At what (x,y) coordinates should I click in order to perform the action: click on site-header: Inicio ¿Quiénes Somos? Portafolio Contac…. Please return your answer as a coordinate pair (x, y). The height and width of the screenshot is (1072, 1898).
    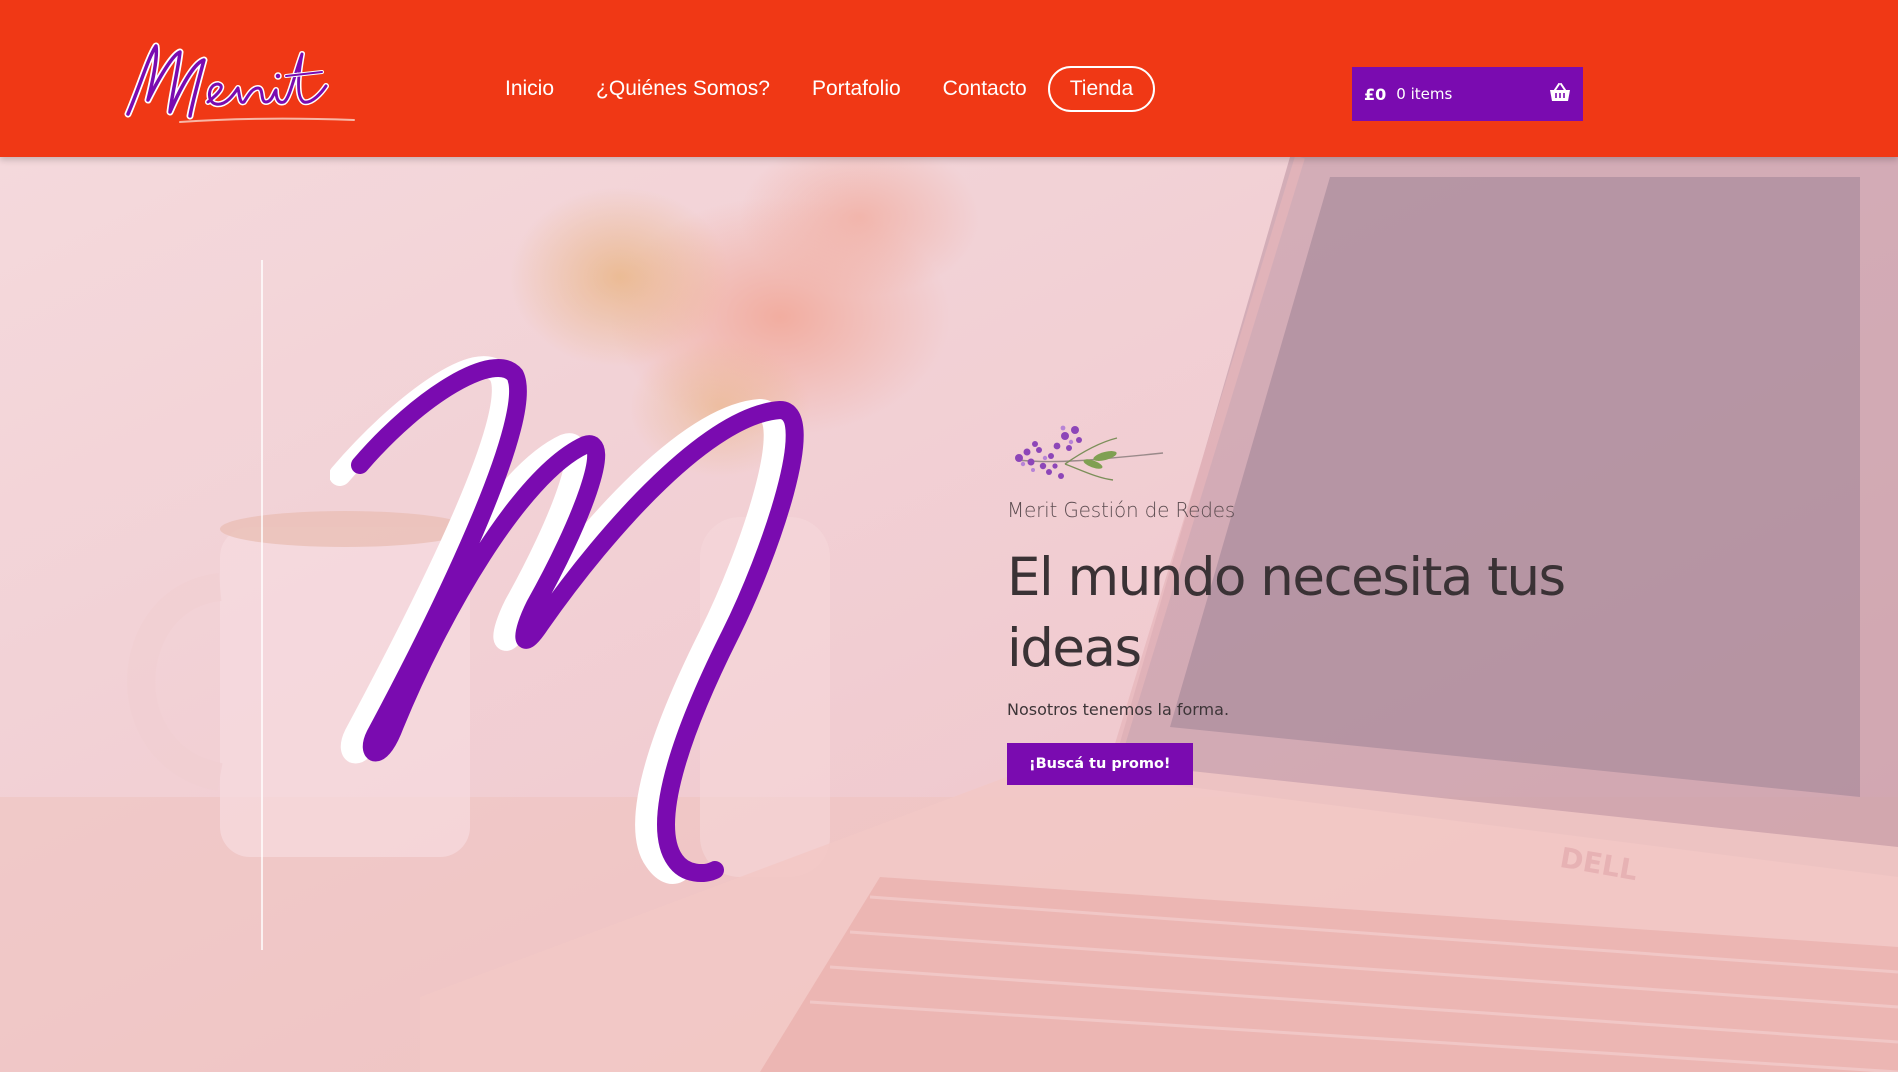
    Looking at the image, I should click on (949, 78).